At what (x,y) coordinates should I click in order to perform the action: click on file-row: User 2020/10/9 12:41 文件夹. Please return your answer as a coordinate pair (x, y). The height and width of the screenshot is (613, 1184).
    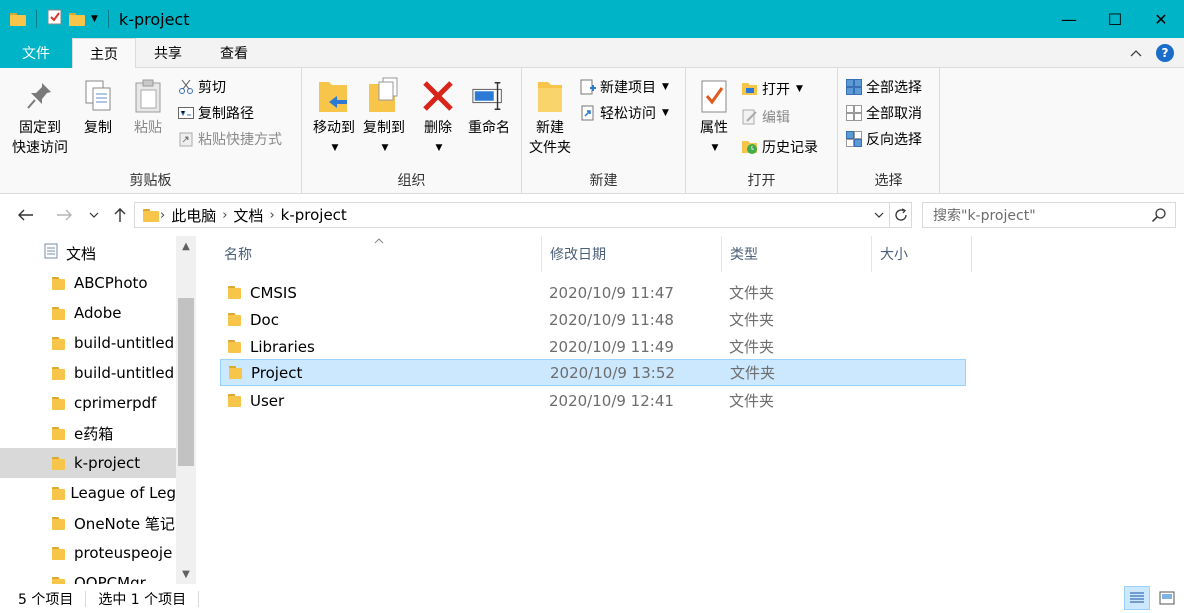
    Looking at the image, I should click on (593, 400).